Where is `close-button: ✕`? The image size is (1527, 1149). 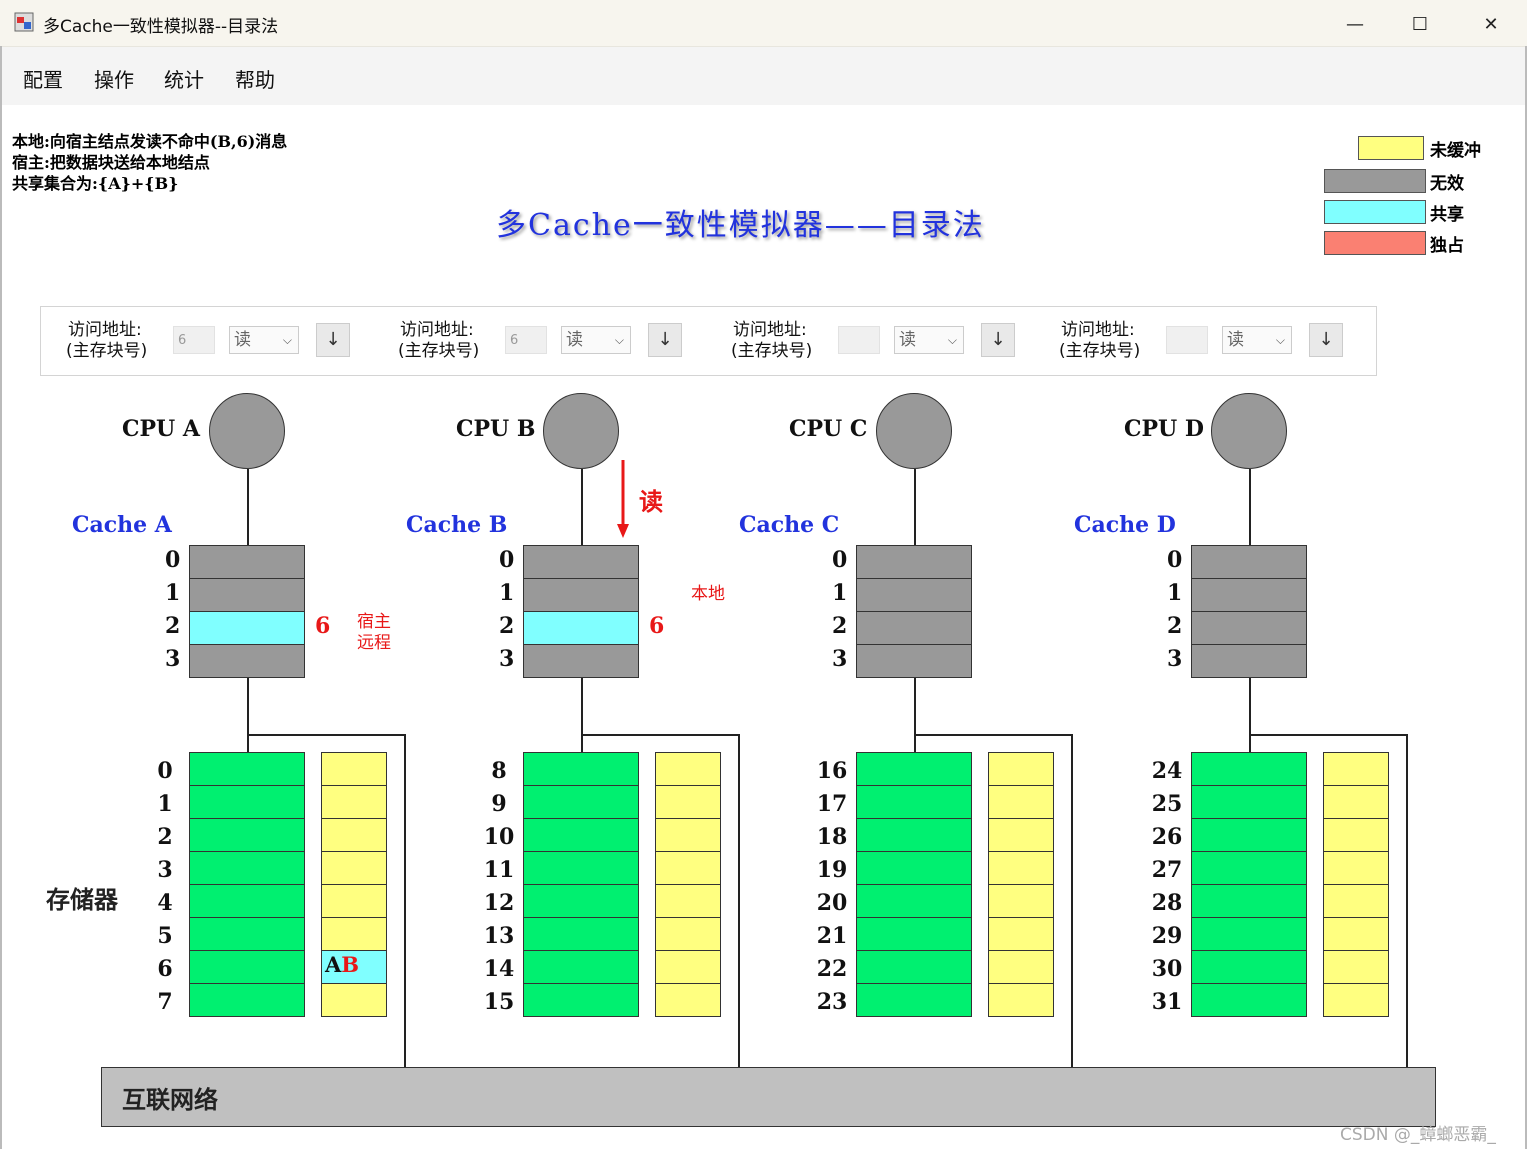 close-button: ✕ is located at coordinates (1491, 24).